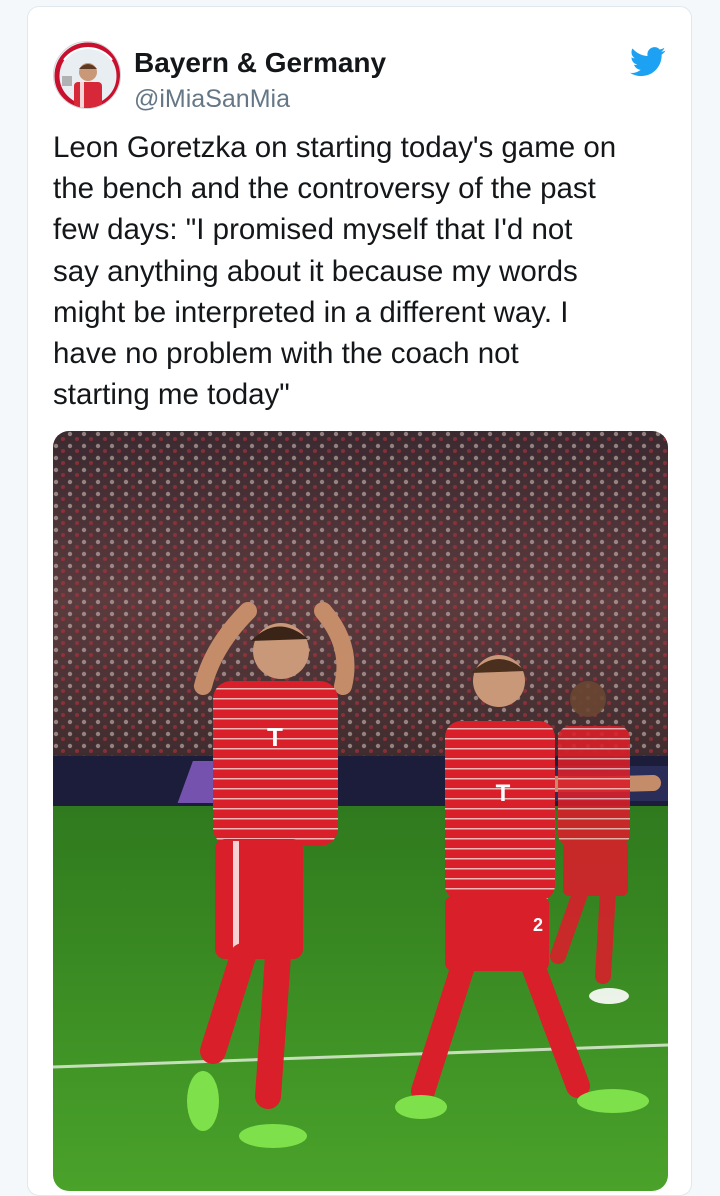 The height and width of the screenshot is (1196, 720). I want to click on avatar-player-icon, so click(87, 75).